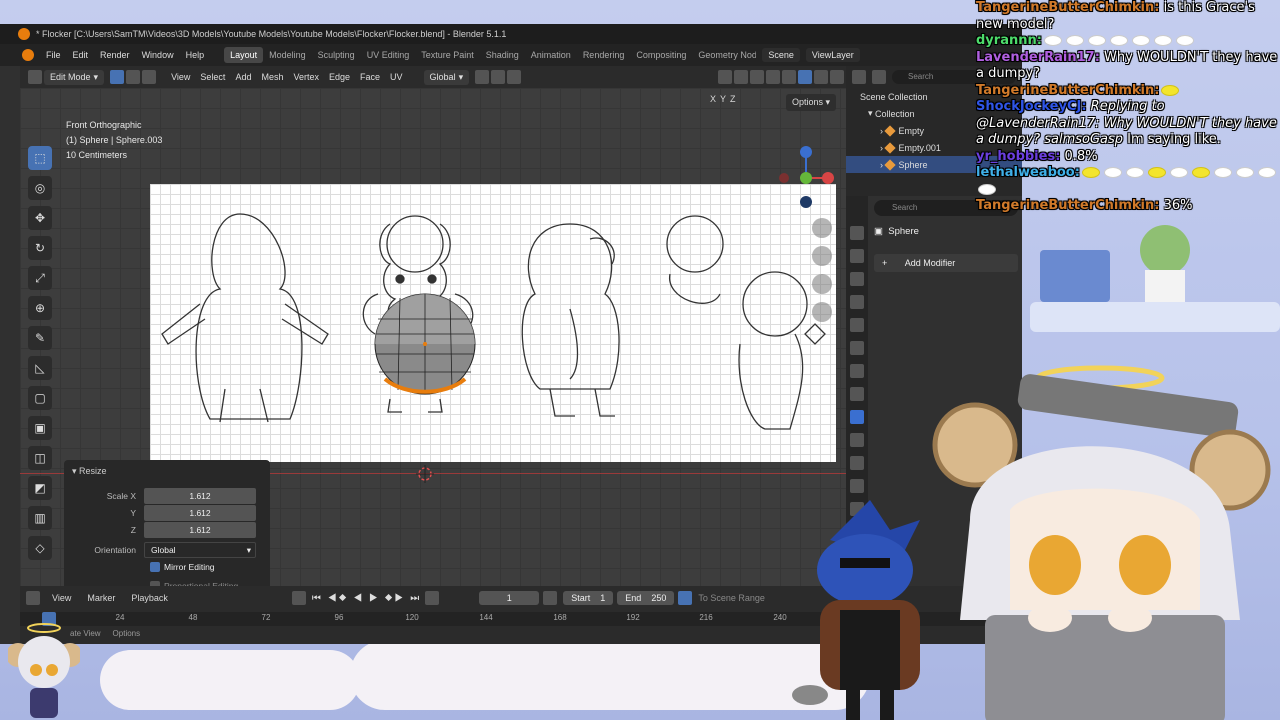 This screenshot has width=1280, height=720. Describe the element at coordinates (158, 55) in the screenshot. I see `menu-window: Window` at that location.